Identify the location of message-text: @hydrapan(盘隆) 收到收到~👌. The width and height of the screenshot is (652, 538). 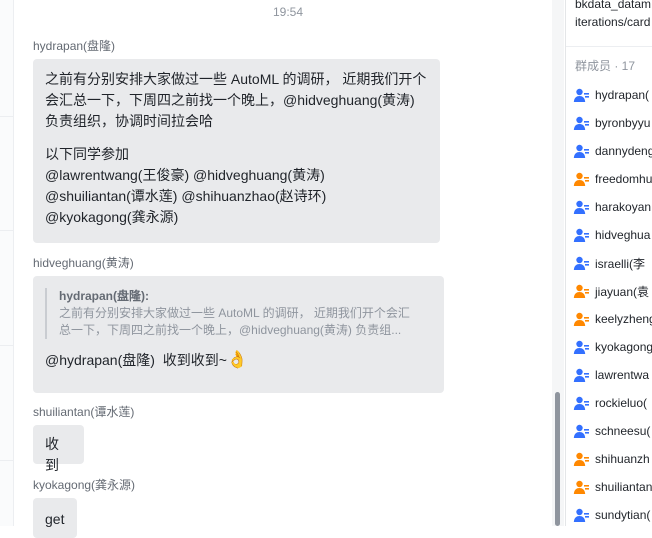
(238, 360).